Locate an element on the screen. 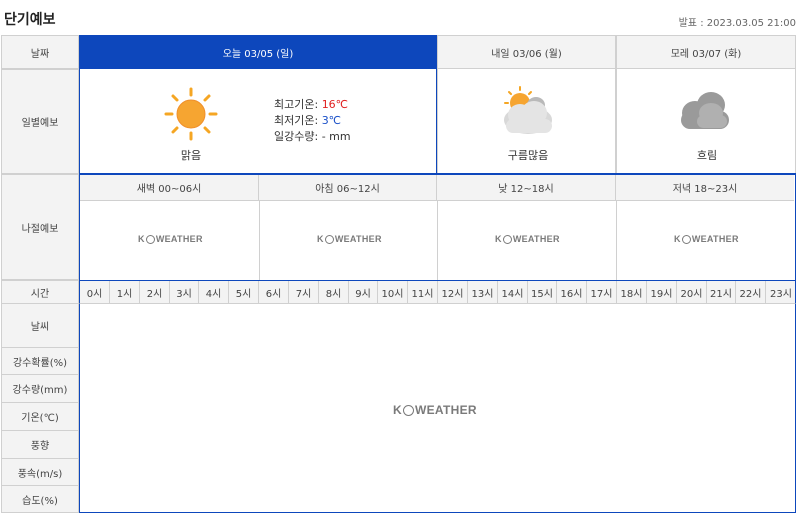 The image size is (800, 523). day-after-forecast: 흐림 is located at coordinates (706, 121).